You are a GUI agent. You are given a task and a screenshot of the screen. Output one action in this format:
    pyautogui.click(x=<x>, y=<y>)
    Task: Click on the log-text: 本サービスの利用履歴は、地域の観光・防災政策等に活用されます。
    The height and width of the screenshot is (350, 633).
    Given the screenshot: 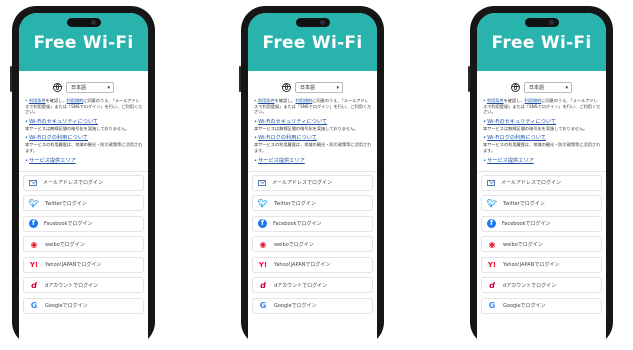 What is the action you would take?
    pyautogui.click(x=542, y=147)
    